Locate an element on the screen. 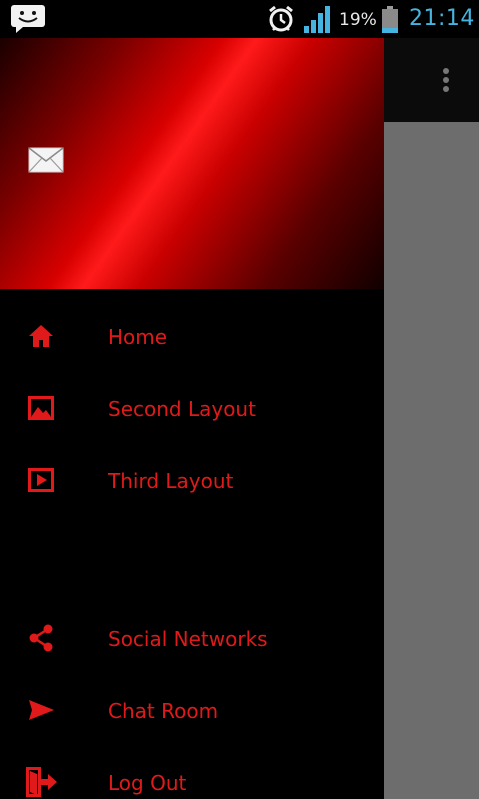  menu-item-home: Home is located at coordinates (192, 337).